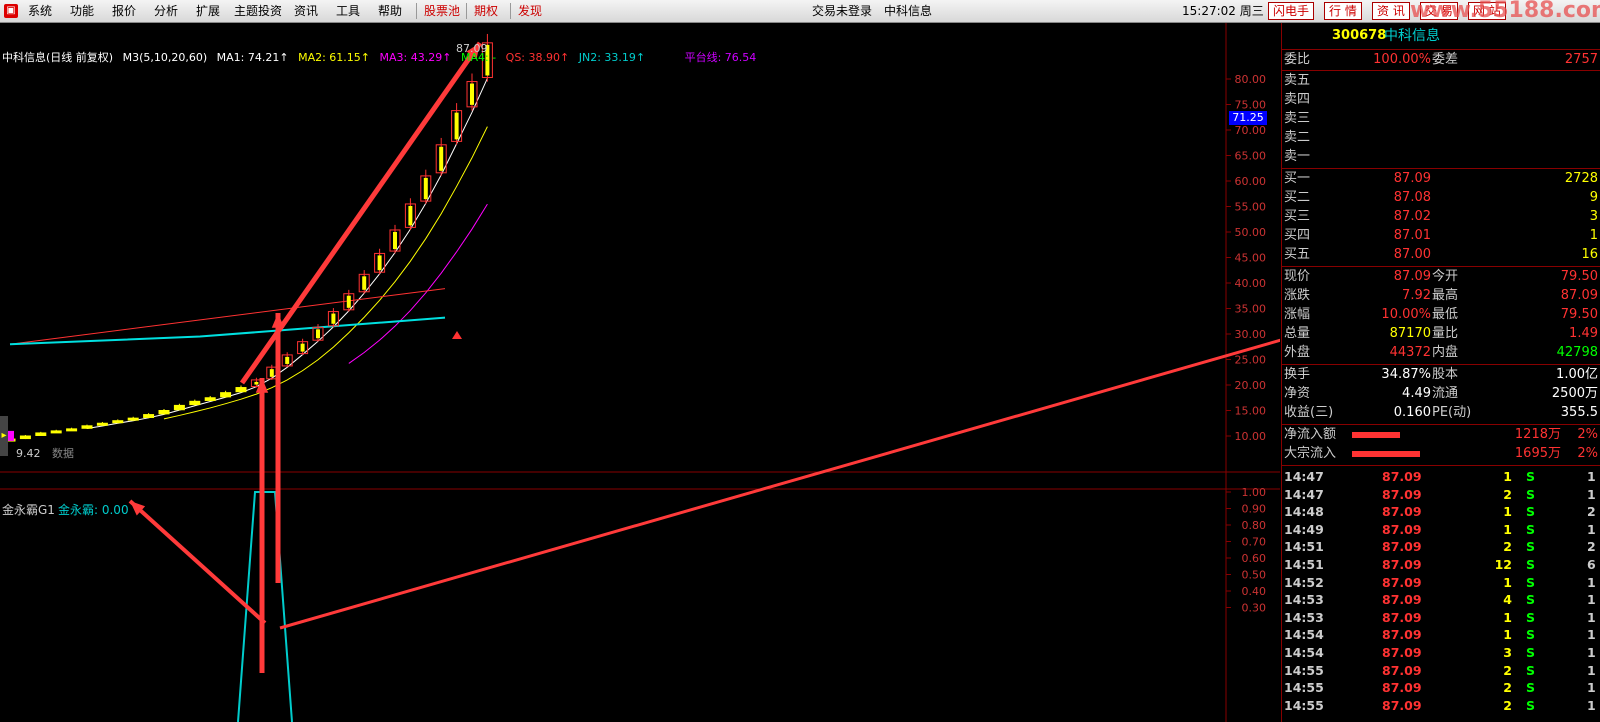  Describe the element at coordinates (1441, 254) in the screenshot. I see `buy-row-5: 买五 87.00 16` at that location.